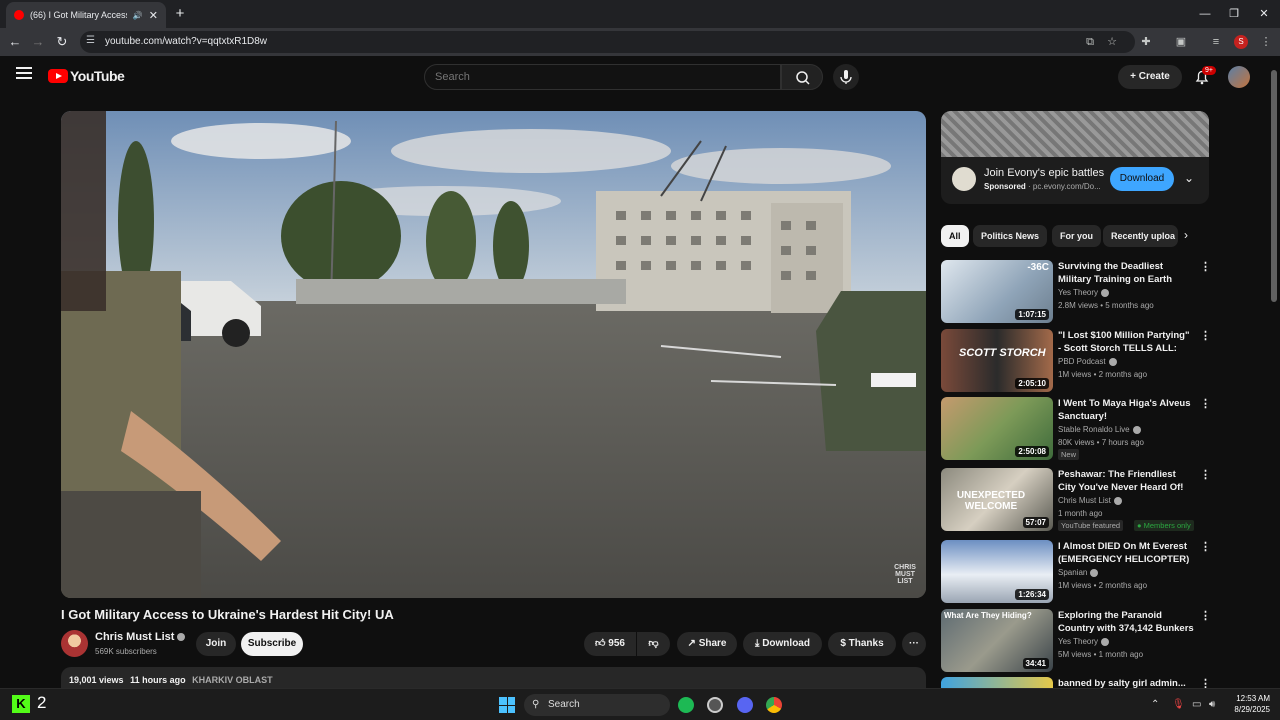 The image size is (1280, 720). I want to click on taskbar-search: ⚲ Search, so click(597, 705).